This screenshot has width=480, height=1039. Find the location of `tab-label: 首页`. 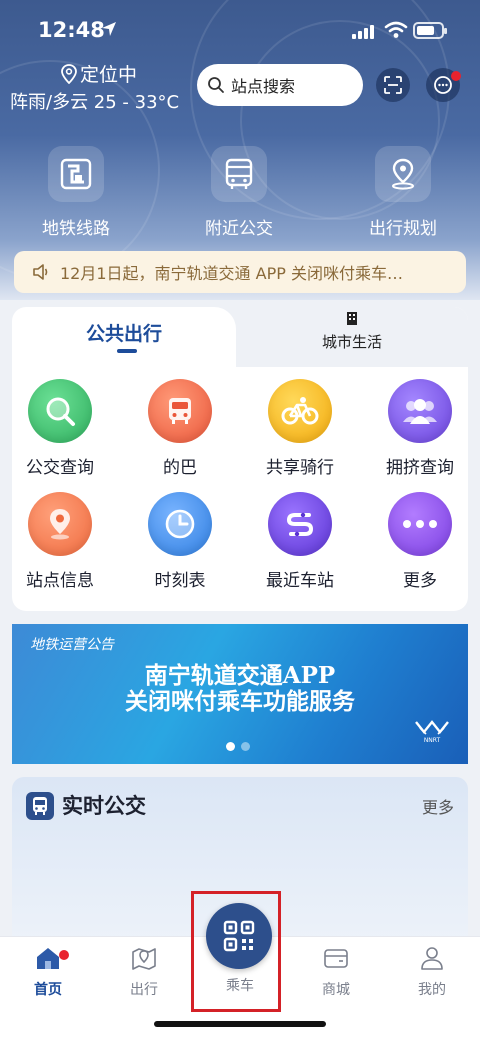

tab-label: 首页 is located at coordinates (48, 990).